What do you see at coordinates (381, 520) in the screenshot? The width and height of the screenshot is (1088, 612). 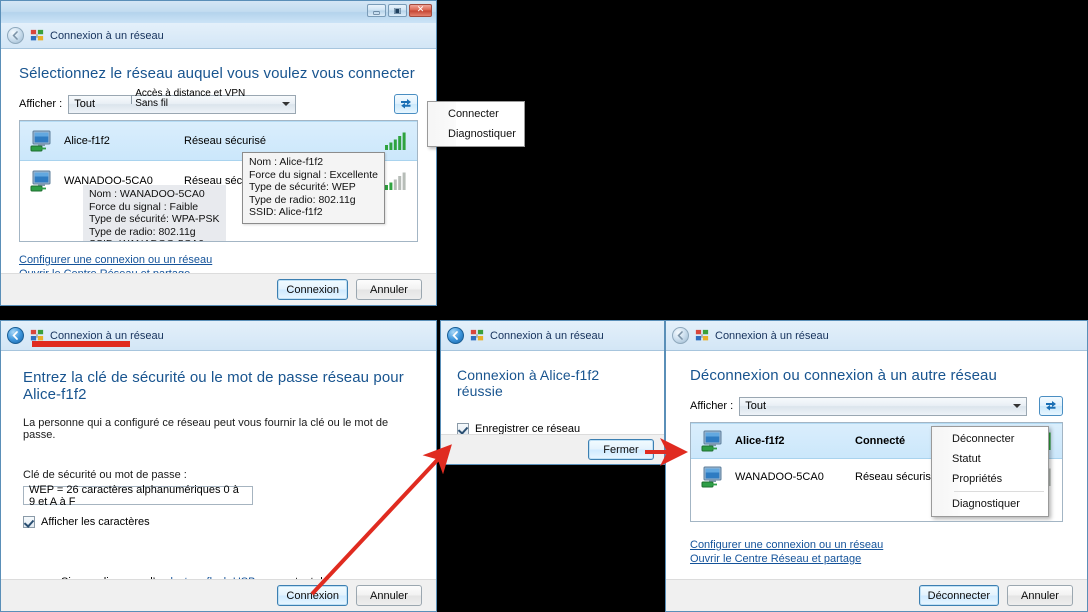 I see `arrow-key-to-success` at bounding box center [381, 520].